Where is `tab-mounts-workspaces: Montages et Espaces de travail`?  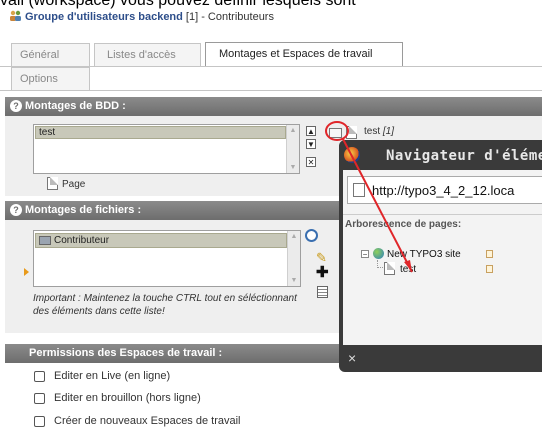
tab-mounts-workspaces: Montages et Espaces de travail is located at coordinates (304, 54).